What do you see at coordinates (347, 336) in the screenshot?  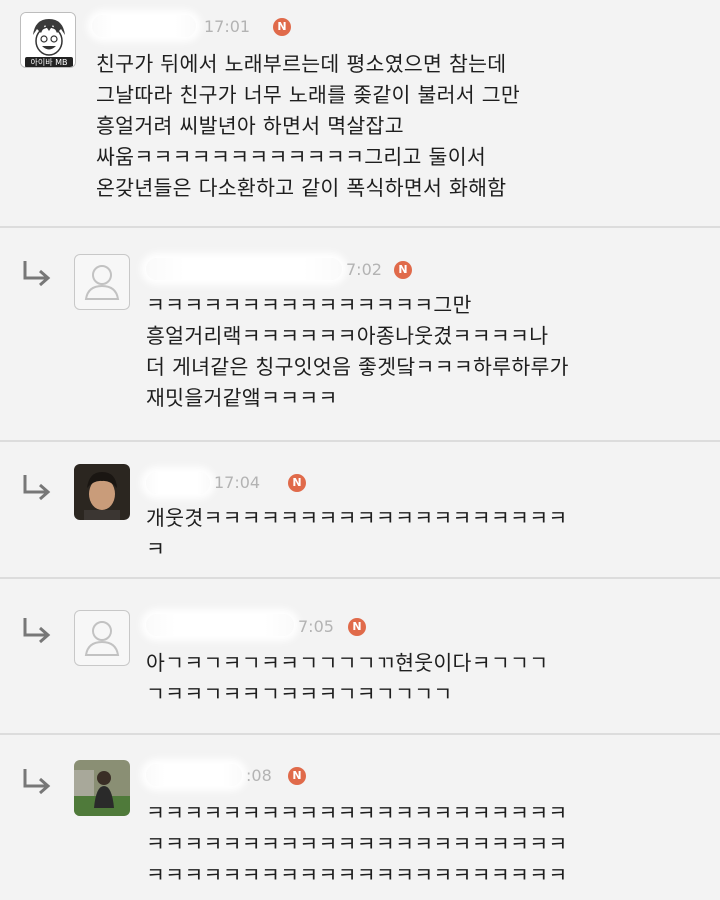 I see `comment-line: 흥얼거리랙ㅋㅋㅋㅋㅋㅋ아종나웃겼ㅋㅋㅋㅋ나` at bounding box center [347, 336].